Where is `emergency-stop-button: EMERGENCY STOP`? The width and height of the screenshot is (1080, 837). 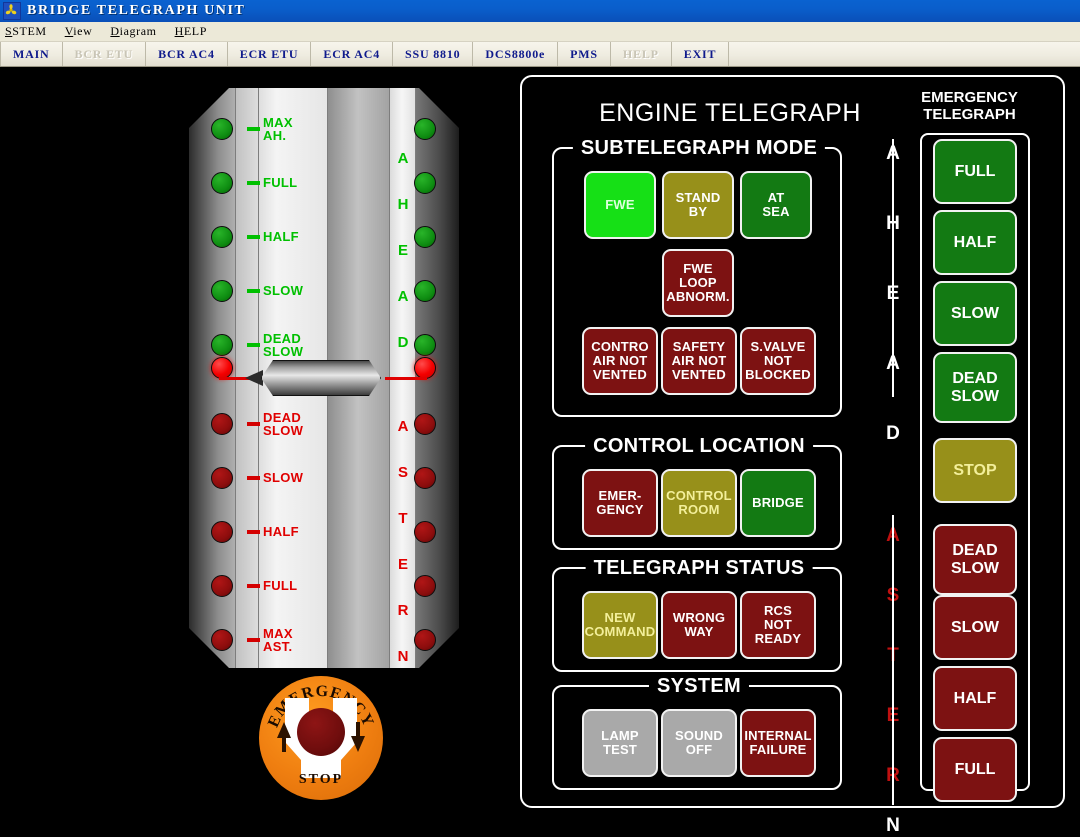 emergency-stop-button: EMERGENCY STOP is located at coordinates (321, 738).